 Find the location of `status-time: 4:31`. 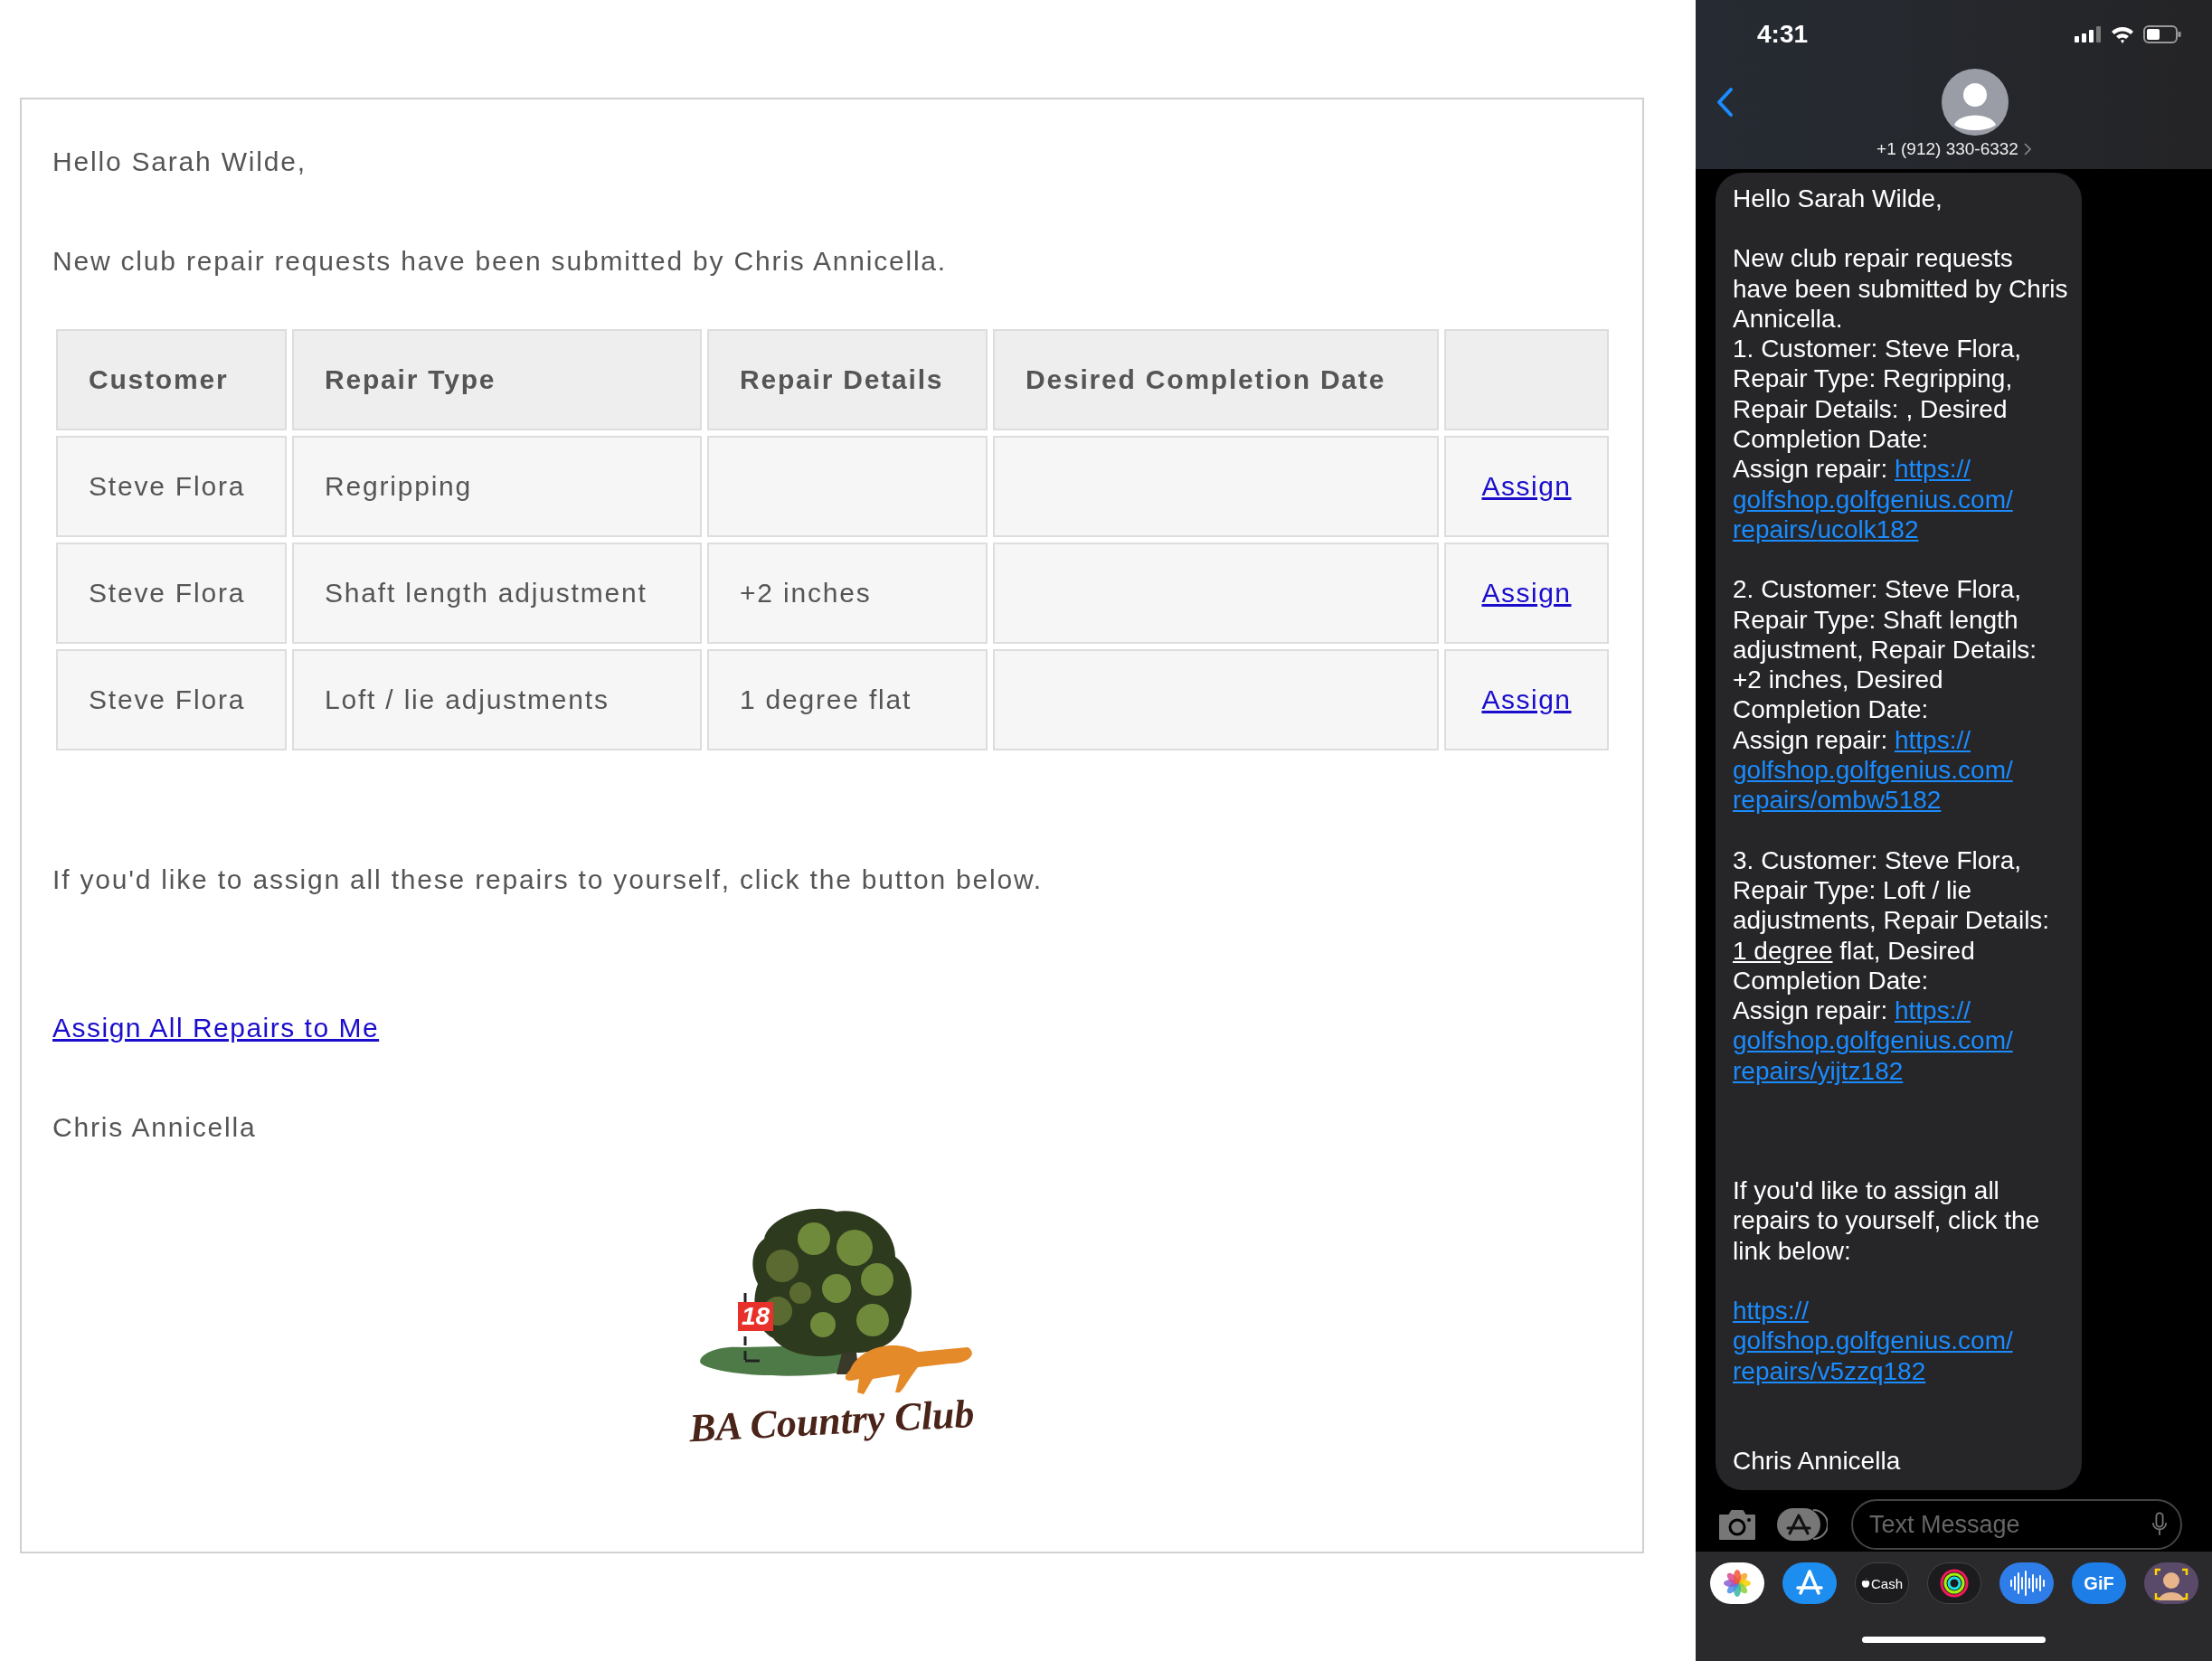

status-time: 4:31 is located at coordinates (1783, 34).